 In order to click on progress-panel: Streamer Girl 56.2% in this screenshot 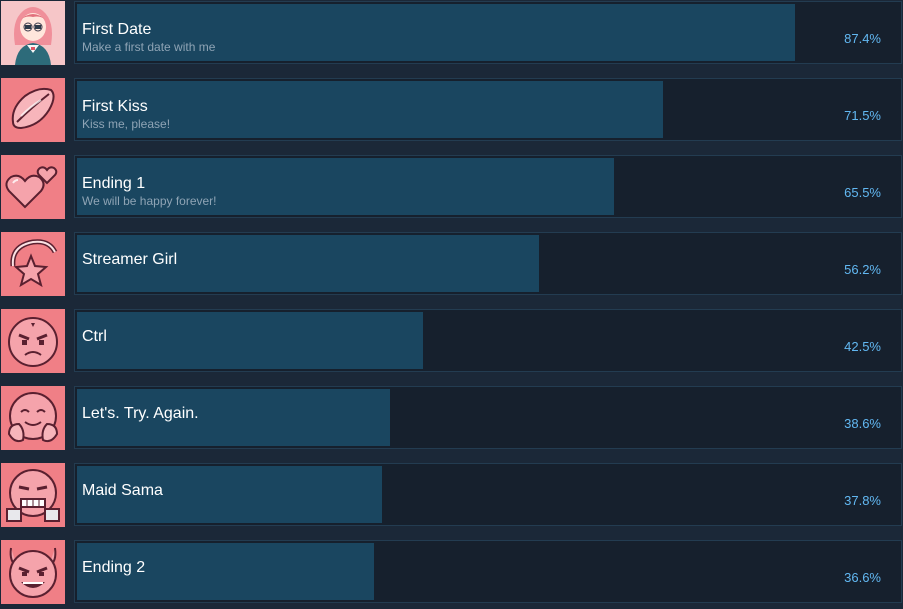, I will do `click(488, 263)`.